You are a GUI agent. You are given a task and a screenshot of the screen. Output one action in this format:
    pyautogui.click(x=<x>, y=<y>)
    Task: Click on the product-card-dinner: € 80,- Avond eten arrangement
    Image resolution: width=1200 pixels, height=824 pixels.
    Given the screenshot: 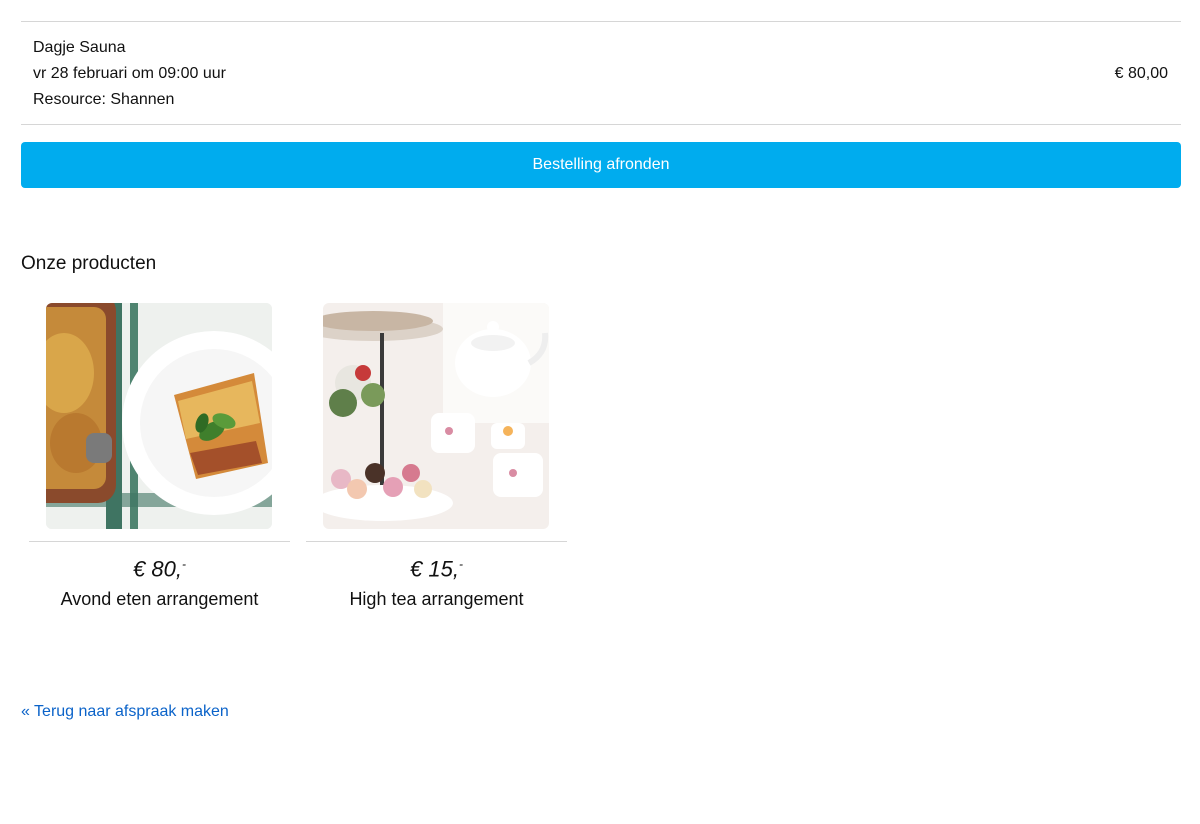 What is the action you would take?
    pyautogui.click(x=159, y=459)
    